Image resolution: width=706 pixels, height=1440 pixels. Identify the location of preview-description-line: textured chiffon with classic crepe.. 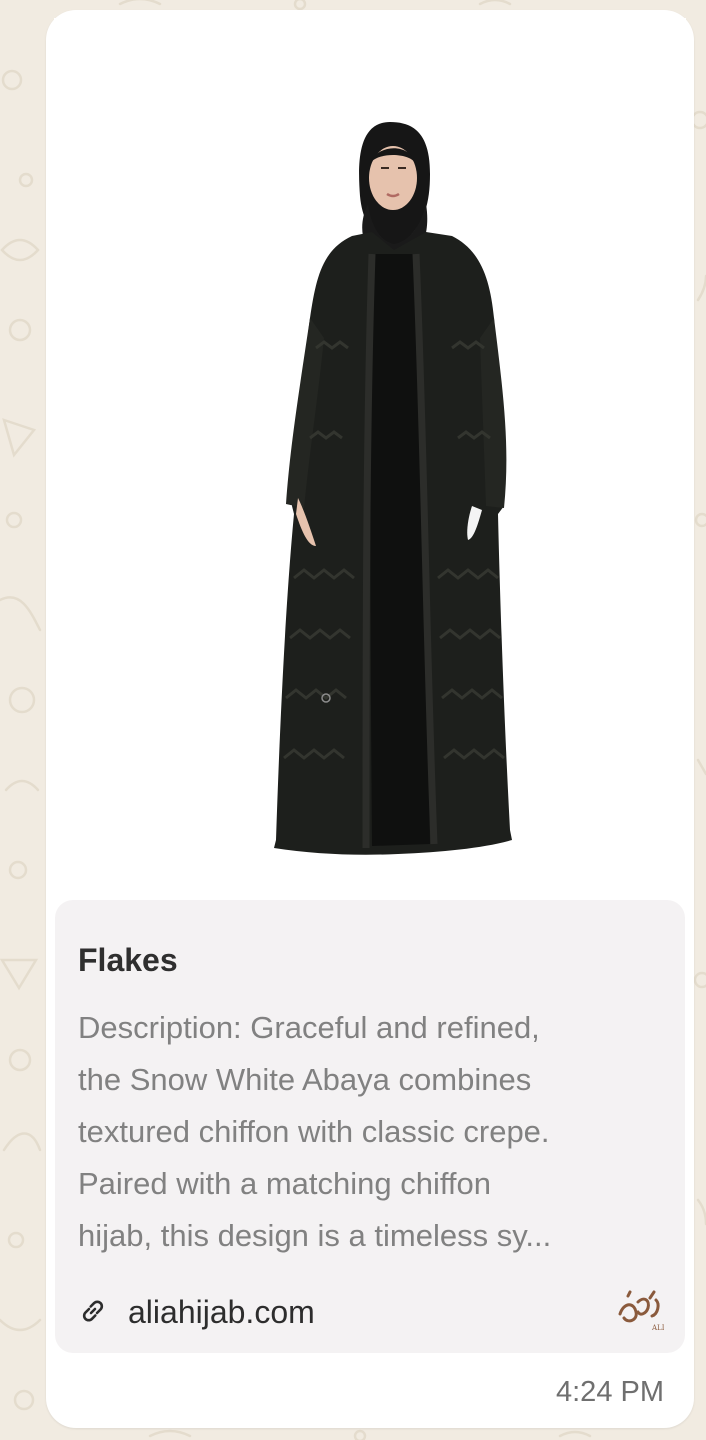
(314, 1131).